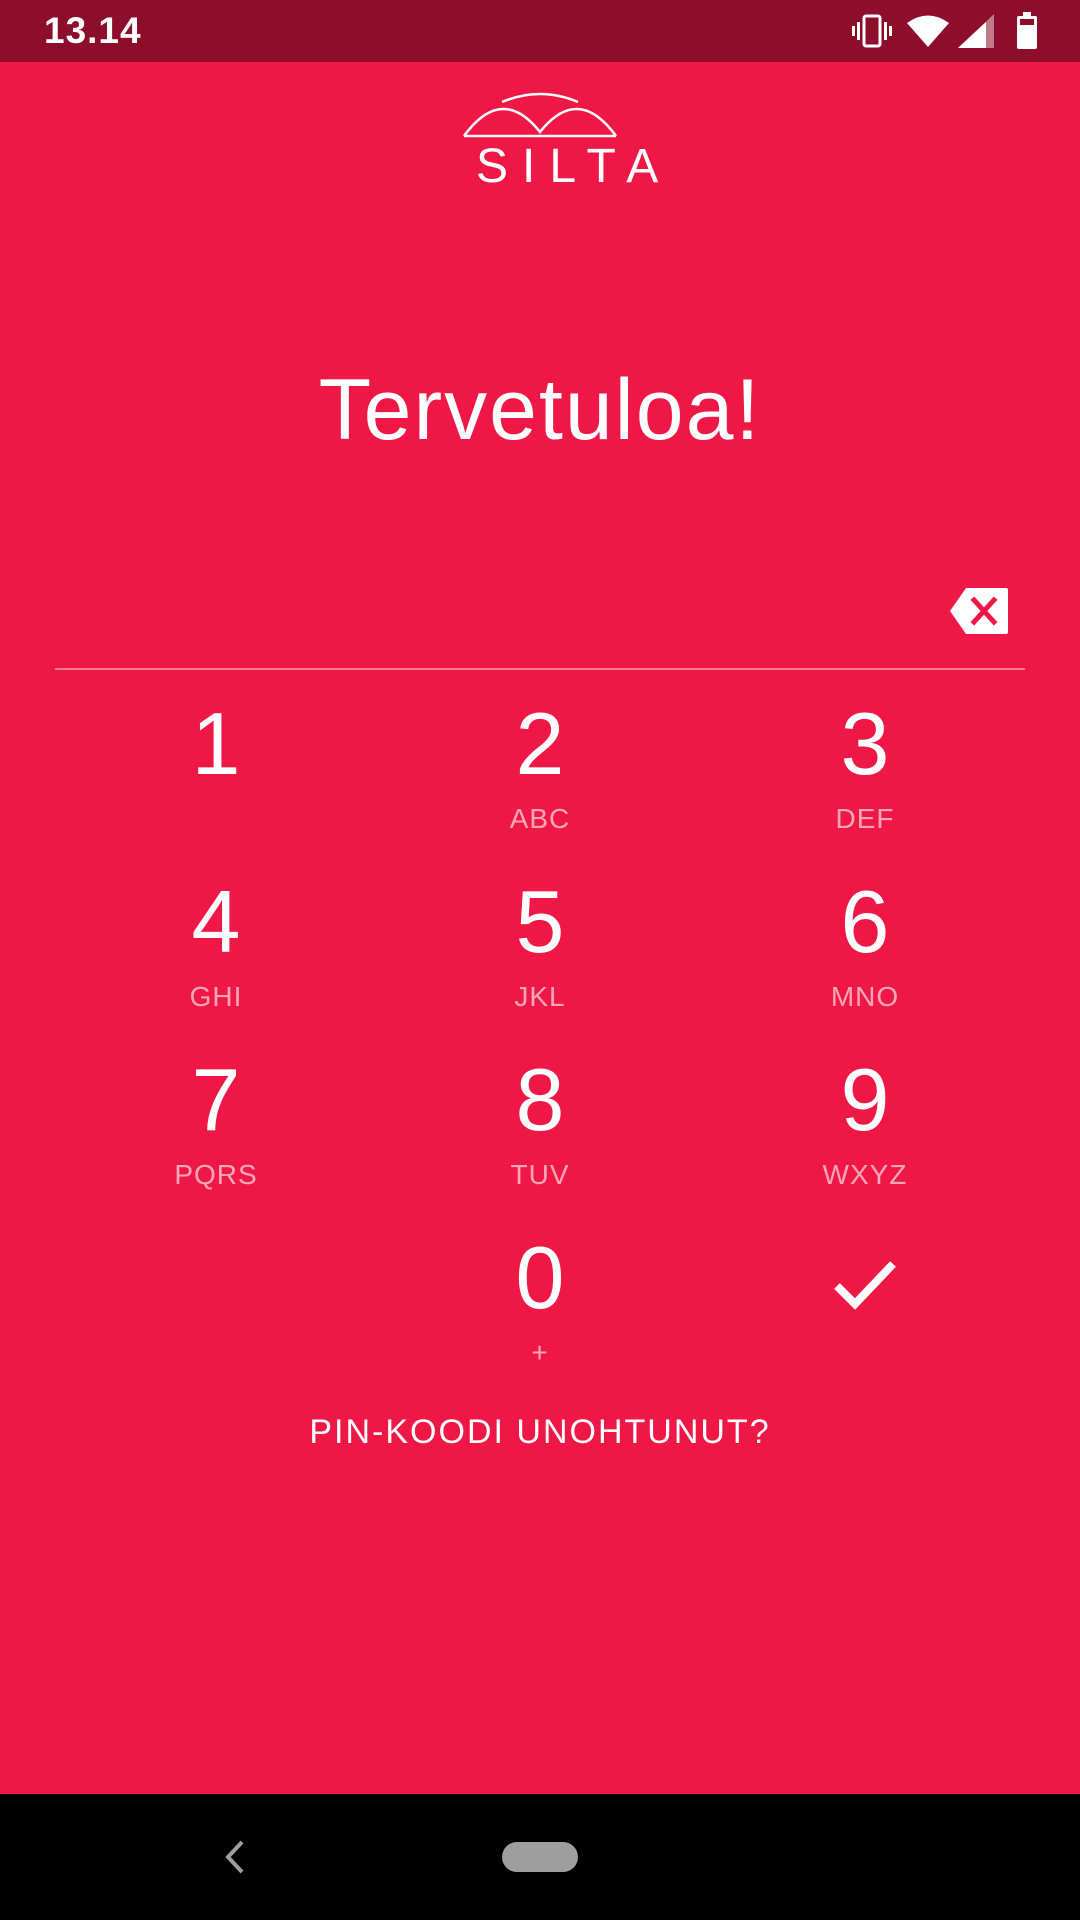  Describe the element at coordinates (928, 33) in the screenshot. I see `wifi-icon` at that location.